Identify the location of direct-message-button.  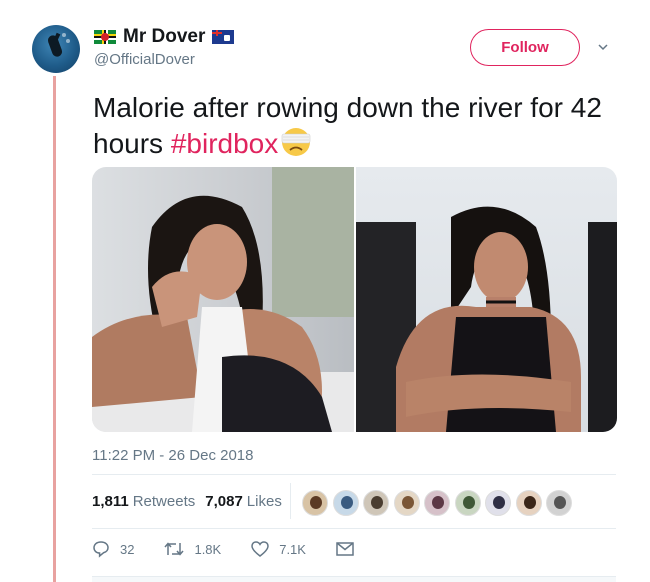
(350, 549).